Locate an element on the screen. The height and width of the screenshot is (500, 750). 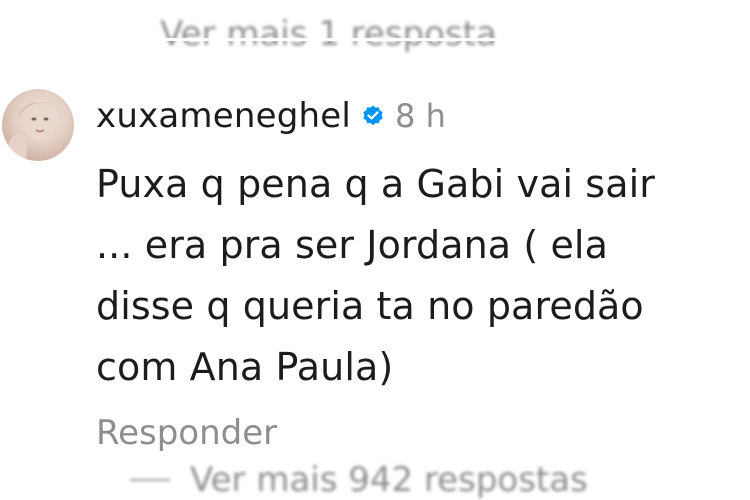
comment-line: com Ana Paula) is located at coordinates (245, 367).